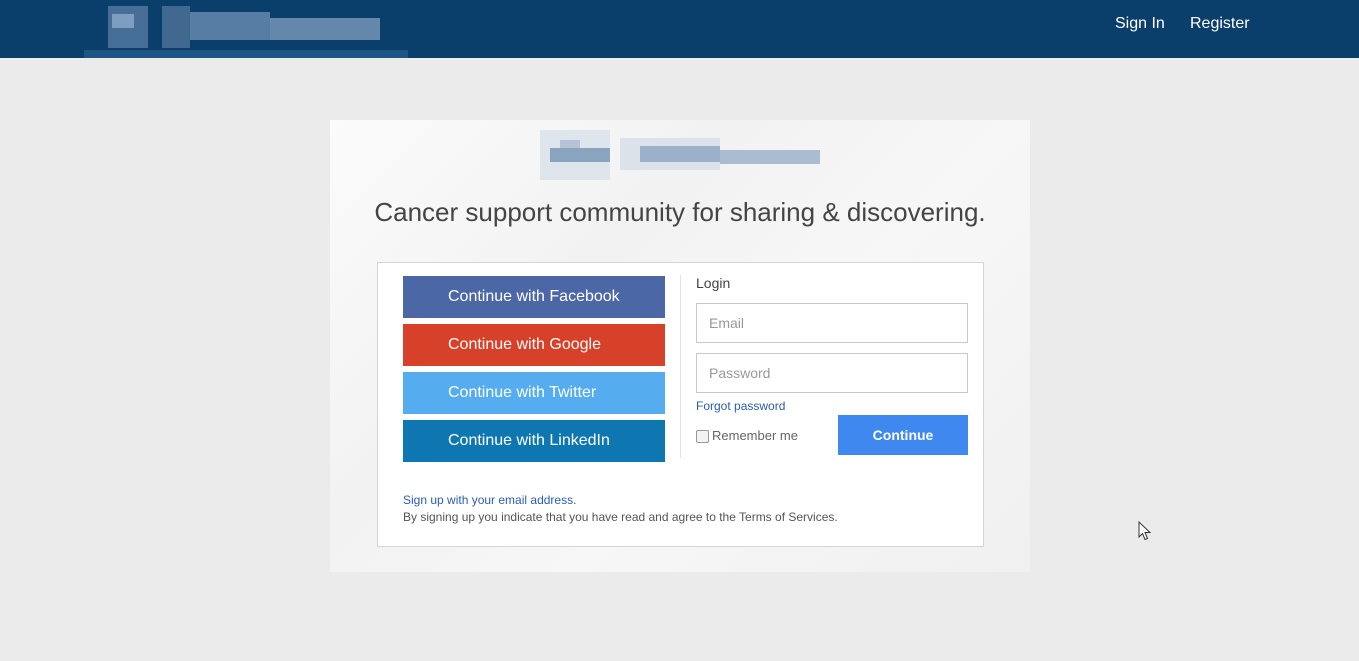  I want to click on card-logo, so click(680, 155).